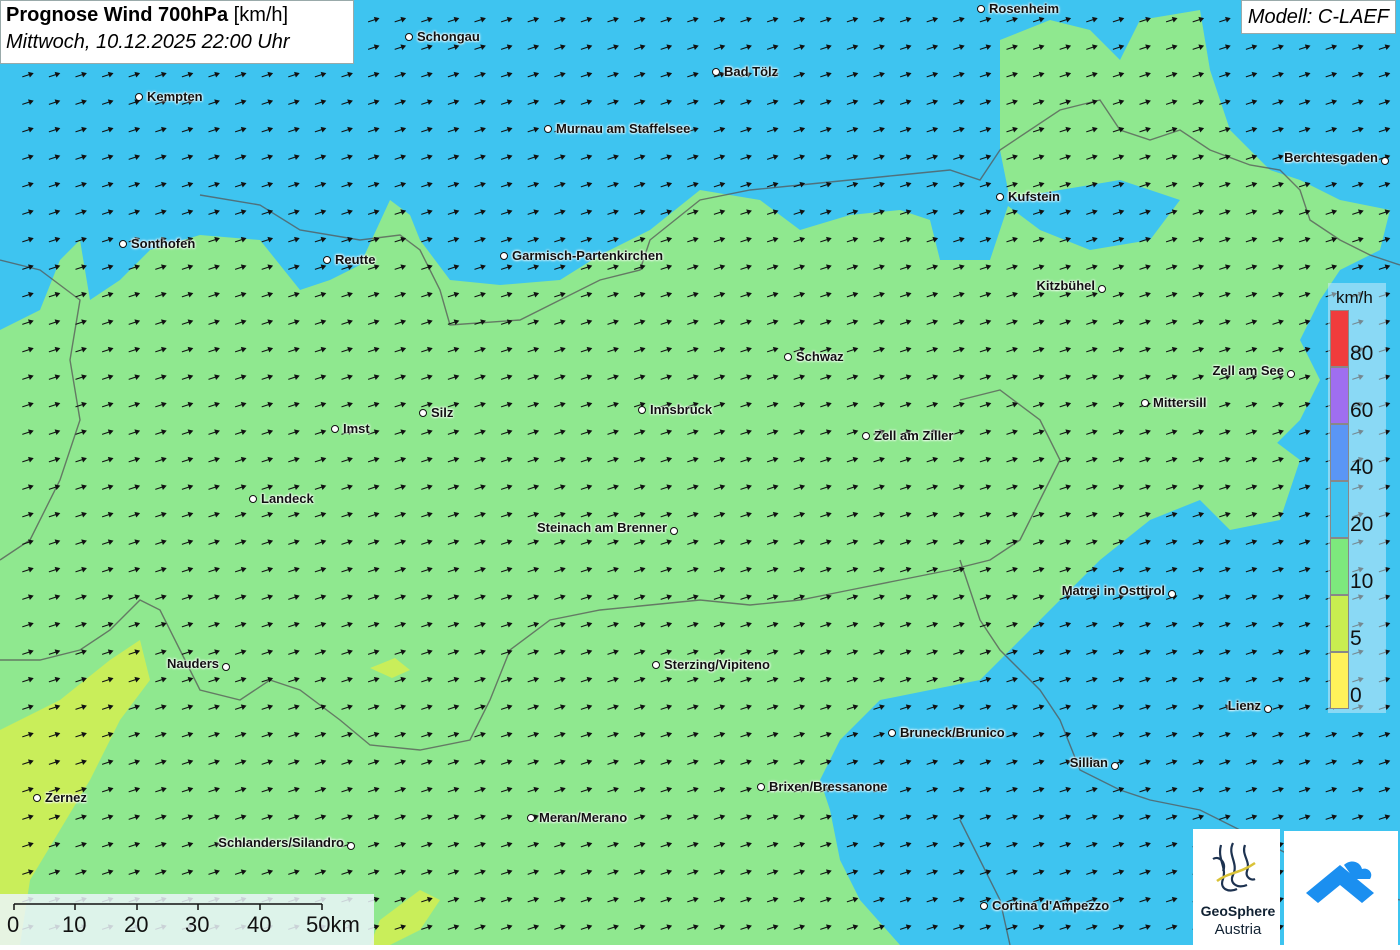 Image resolution: width=1400 pixels, height=950 pixels. I want to click on city-label: Kufstein, so click(1034, 196).